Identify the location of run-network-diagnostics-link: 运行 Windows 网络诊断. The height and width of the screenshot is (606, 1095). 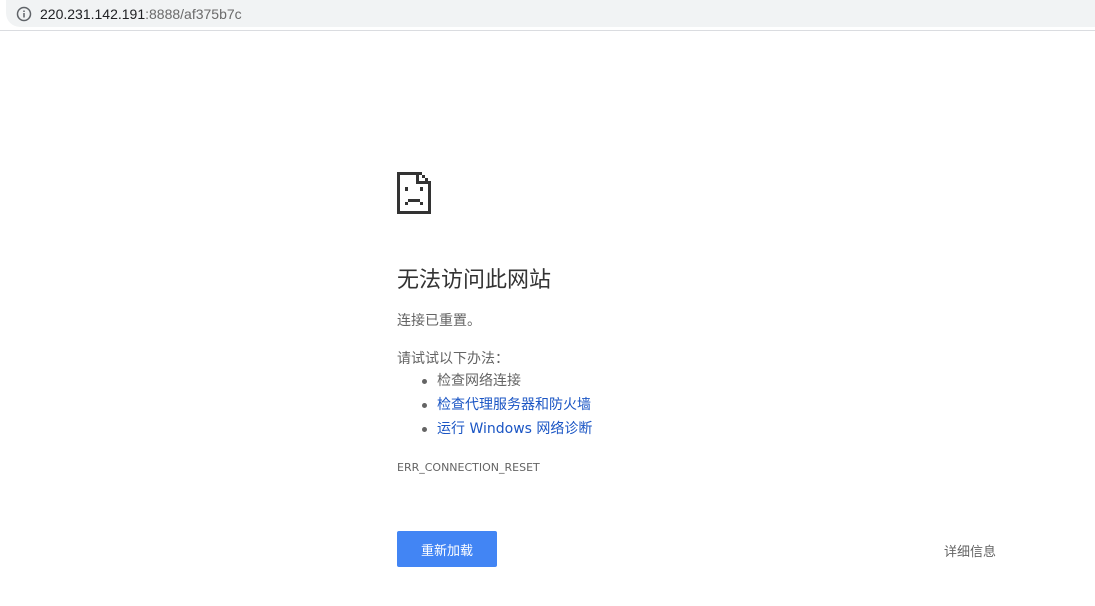
(514, 429).